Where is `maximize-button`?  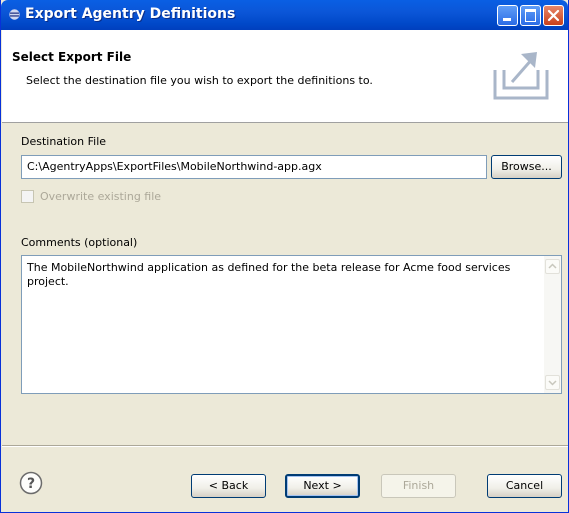
maximize-button is located at coordinates (530, 15).